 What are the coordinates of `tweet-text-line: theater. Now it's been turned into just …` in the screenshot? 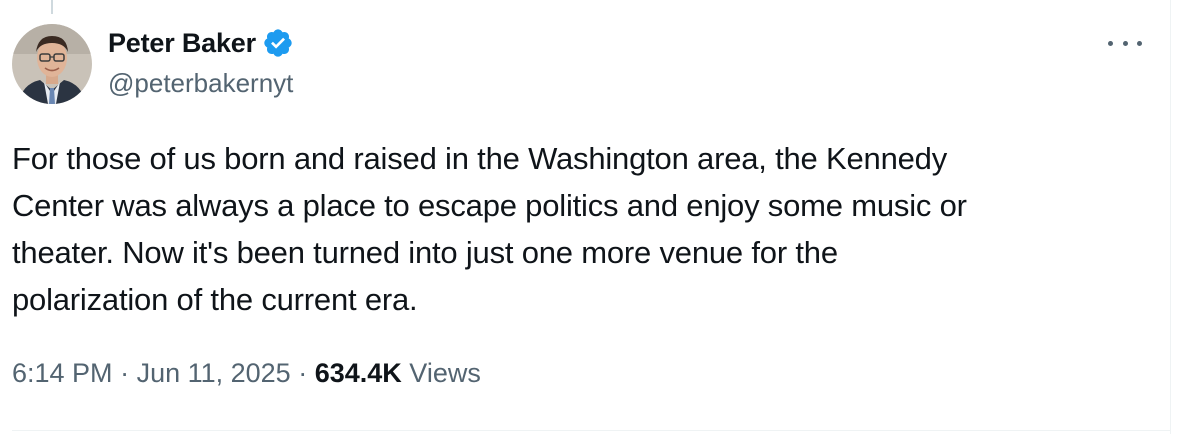 It's located at (425, 252).